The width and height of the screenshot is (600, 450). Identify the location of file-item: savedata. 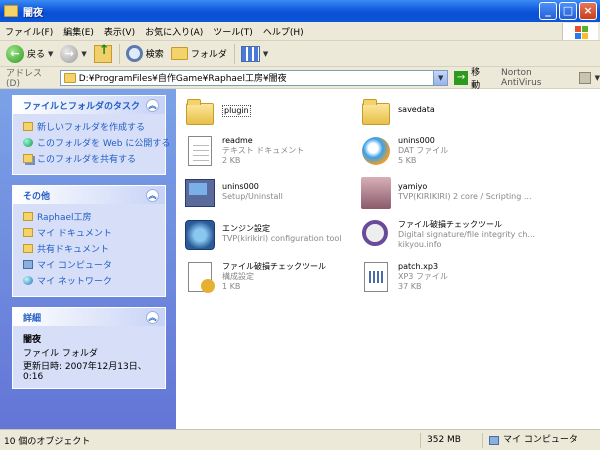
(397, 111).